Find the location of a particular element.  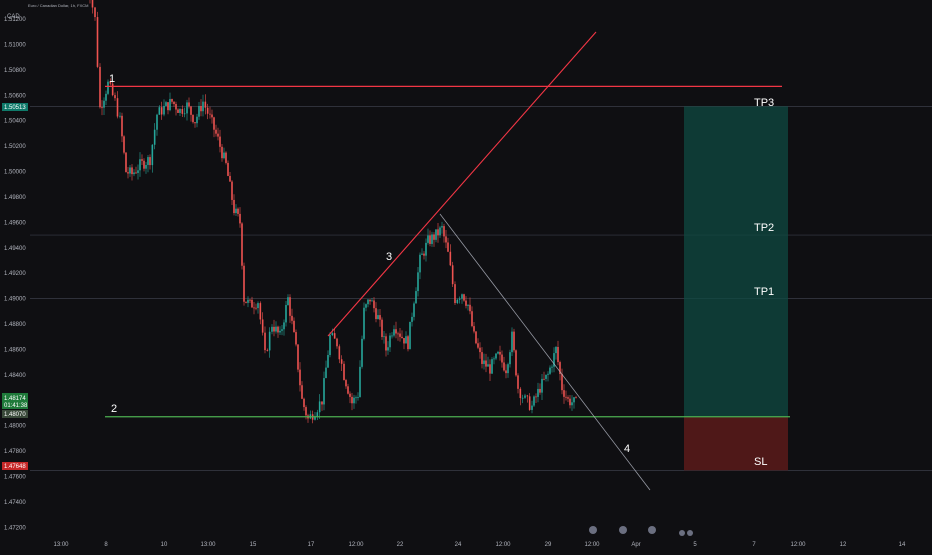

tp2-label: TP2 is located at coordinates (764, 228).